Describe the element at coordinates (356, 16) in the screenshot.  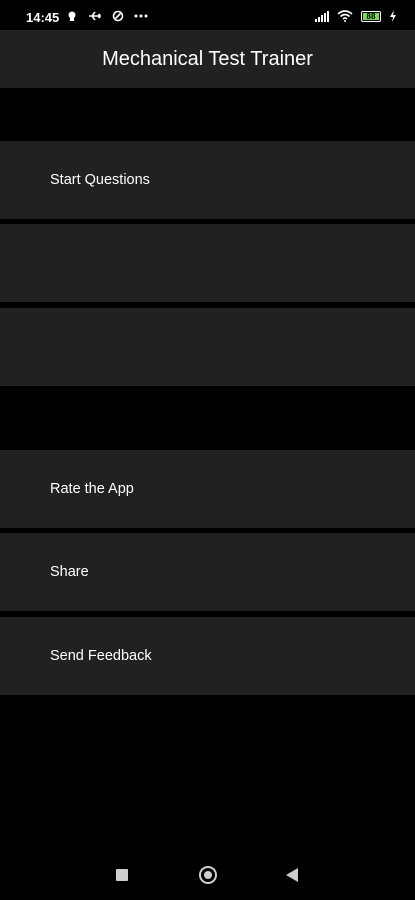
I see `status-icons-right: 88` at that location.